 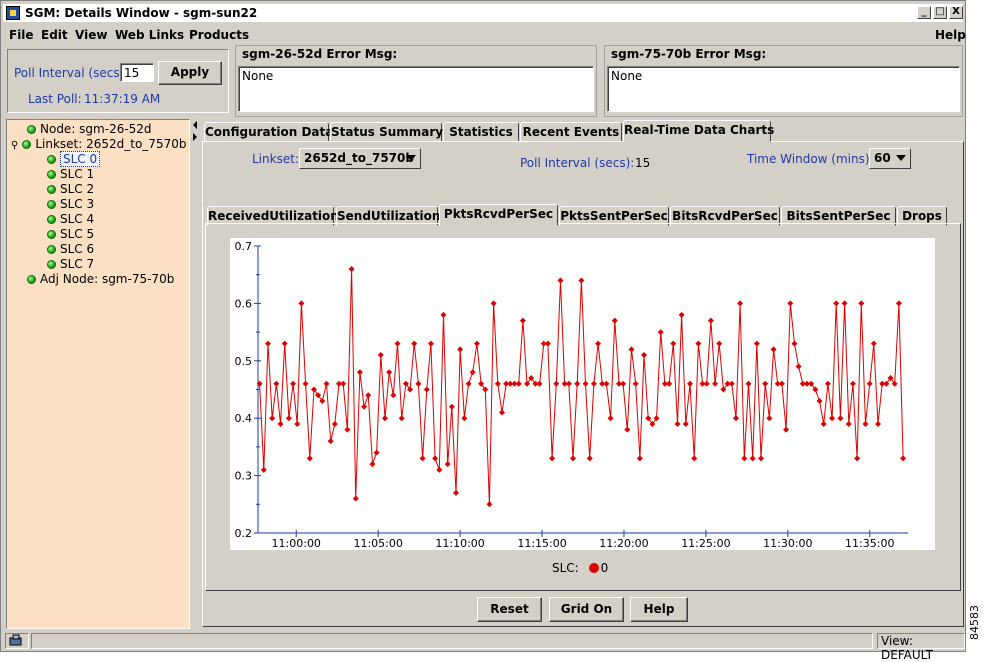 What do you see at coordinates (74, 159) in the screenshot?
I see `tree-item: SLC 0` at bounding box center [74, 159].